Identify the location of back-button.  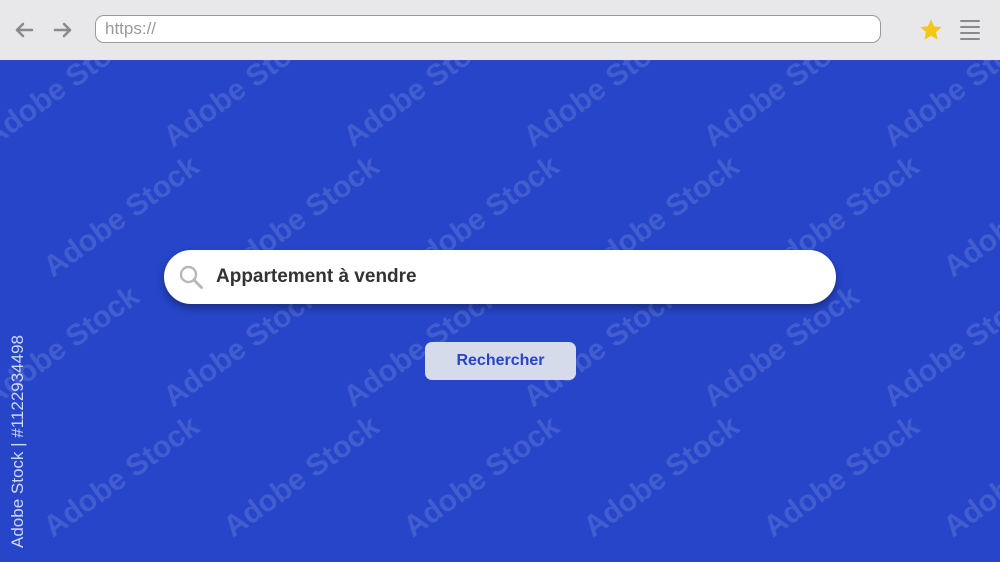
(24, 30).